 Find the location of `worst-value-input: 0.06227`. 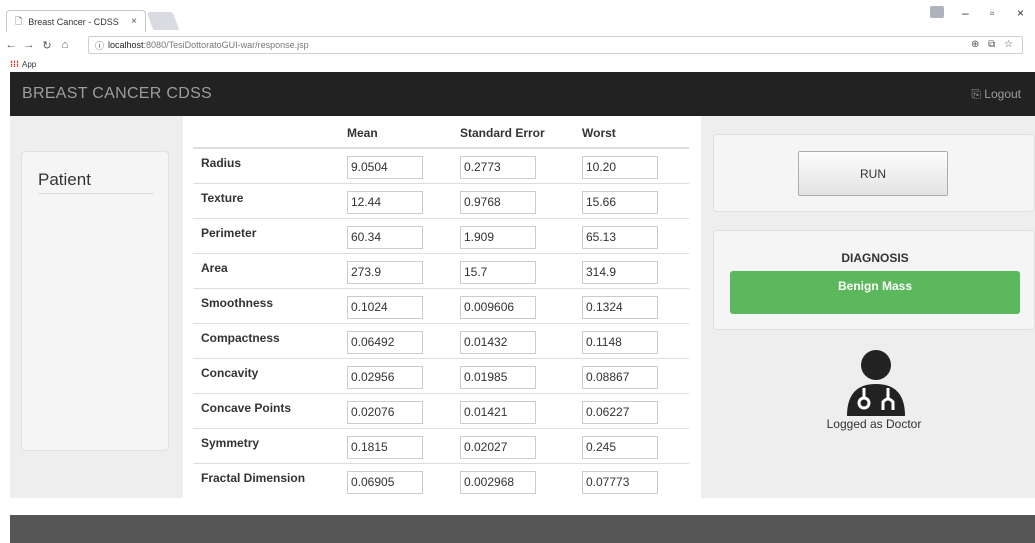

worst-value-input: 0.06227 is located at coordinates (620, 412).